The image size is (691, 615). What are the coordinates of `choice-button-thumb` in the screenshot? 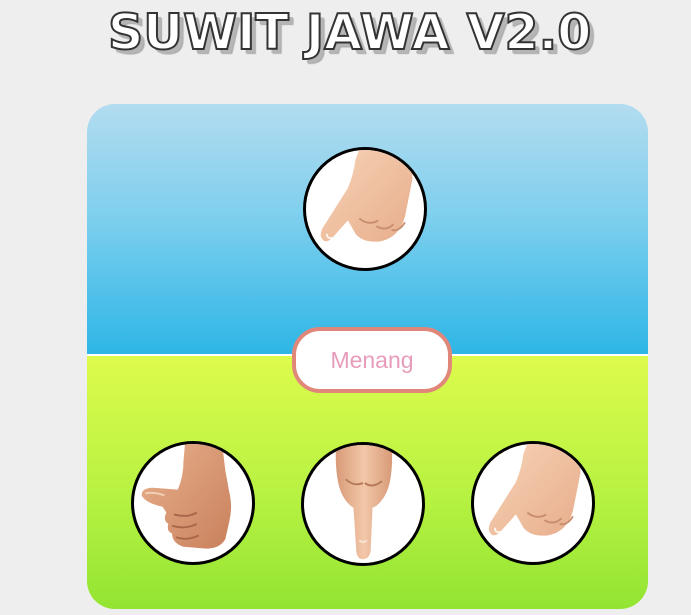 It's located at (193, 503).